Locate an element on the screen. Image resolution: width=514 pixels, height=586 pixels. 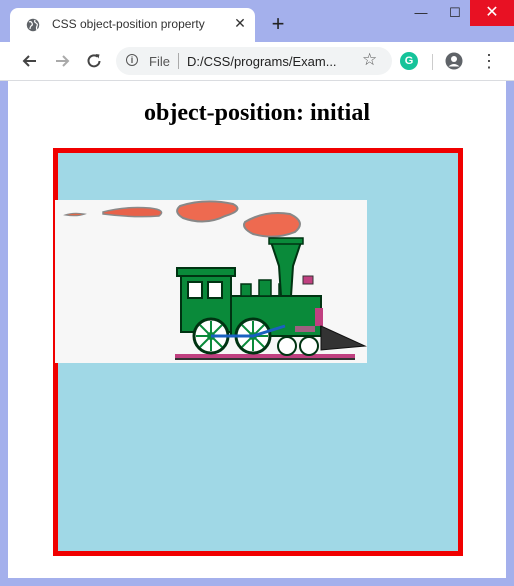
browser-toolbar: i File D:/CSS/programs/Exam... ☆ G ⋮ is located at coordinates (257, 61).